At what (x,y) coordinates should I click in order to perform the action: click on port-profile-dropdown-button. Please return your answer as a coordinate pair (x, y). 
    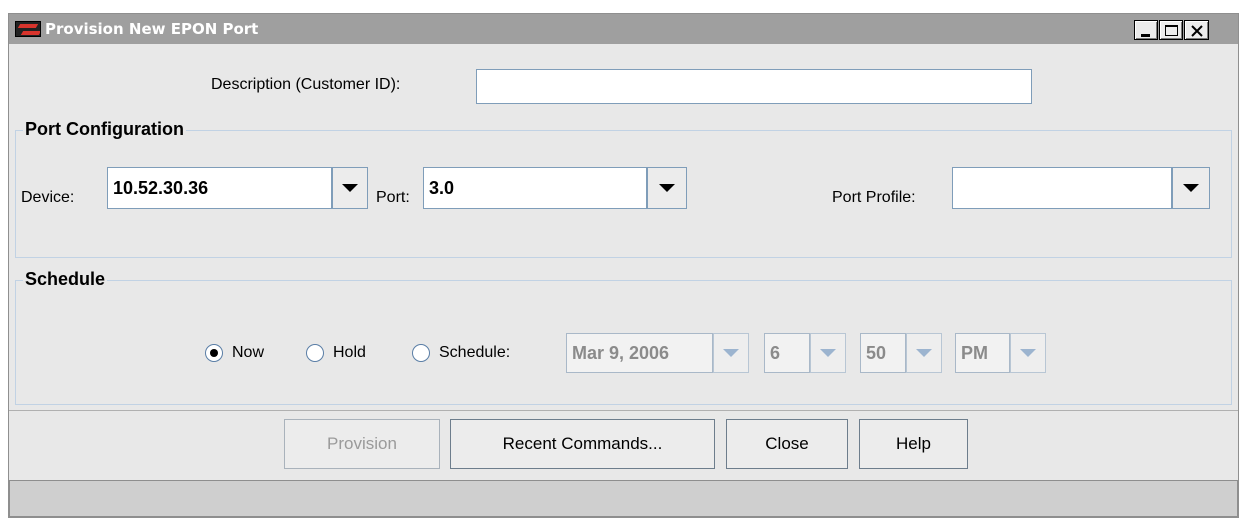
    Looking at the image, I should click on (1191, 188).